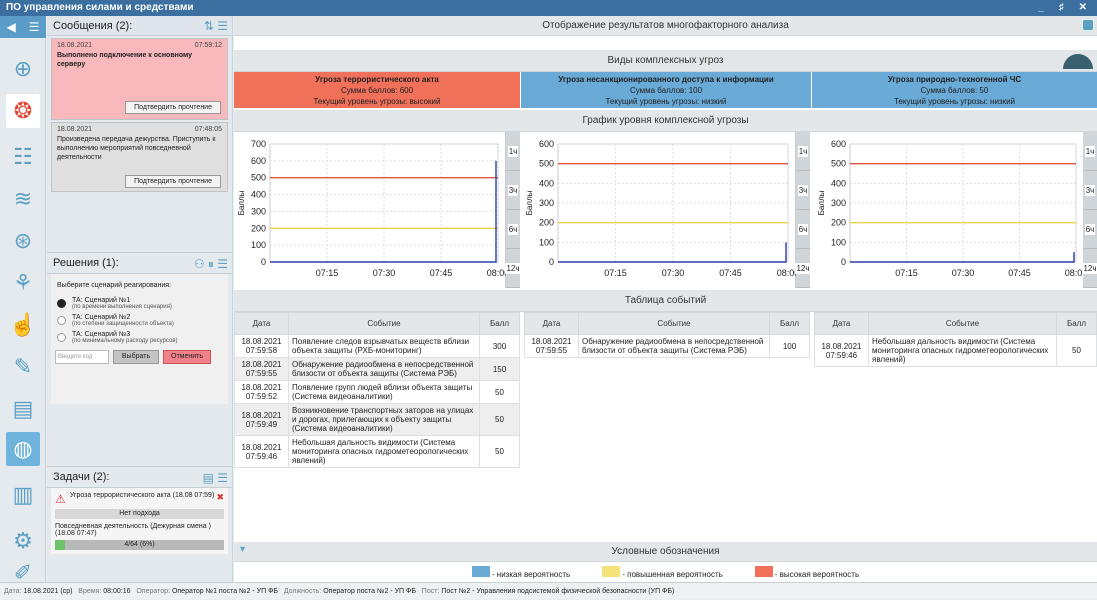 The height and width of the screenshot is (600, 1097). What do you see at coordinates (23, 111) in the screenshot?
I see `alert-circle-icon: ❂` at bounding box center [23, 111].